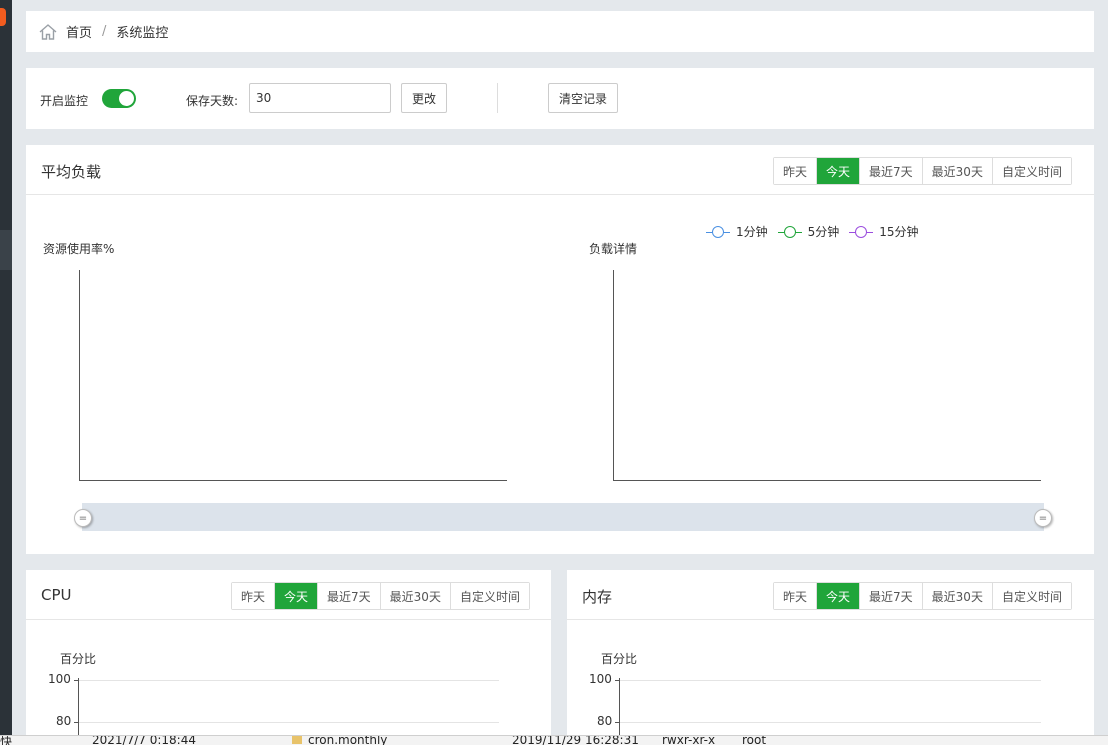  I want to click on sidebar-badge, so click(3, 17).